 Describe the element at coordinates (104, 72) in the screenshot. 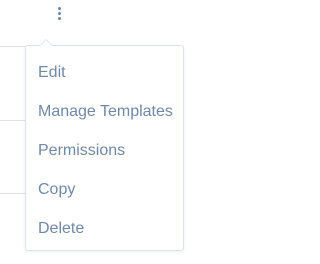

I see `menu-item-edit: Edit` at that location.